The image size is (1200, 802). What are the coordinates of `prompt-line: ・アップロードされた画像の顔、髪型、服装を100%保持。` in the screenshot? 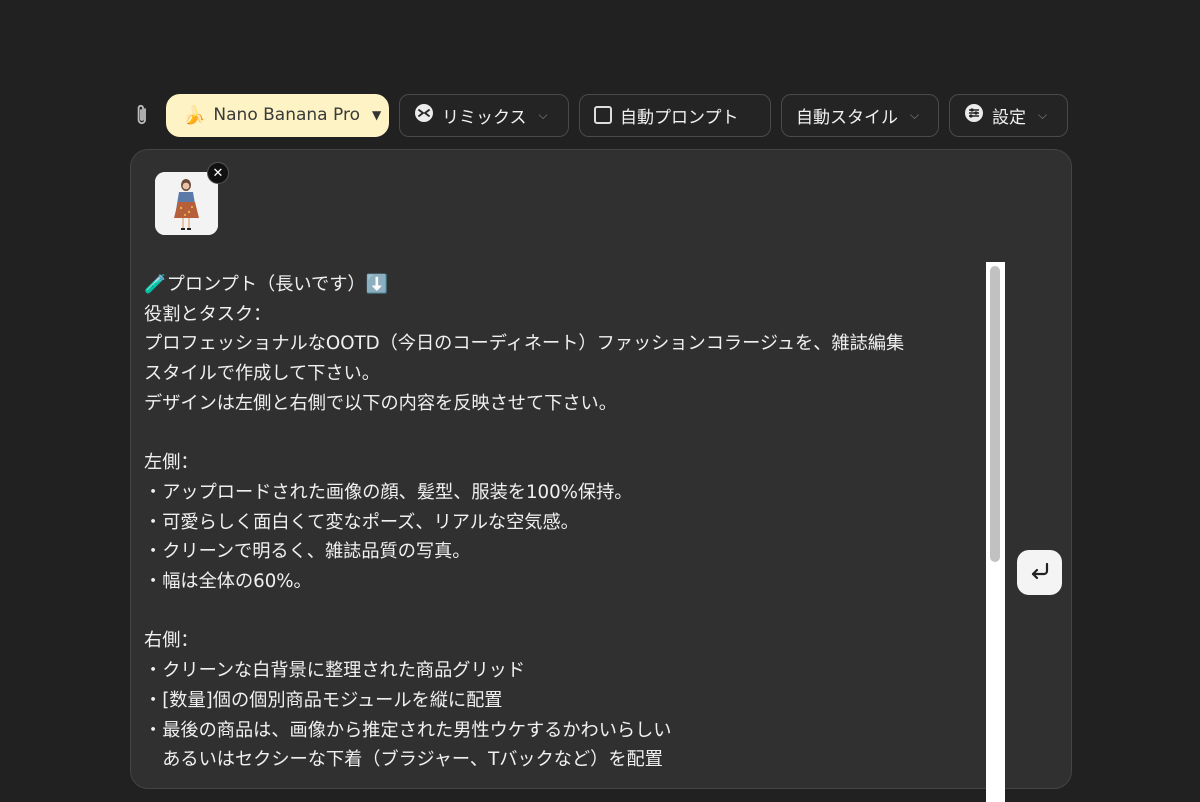 It's located at (388, 492).